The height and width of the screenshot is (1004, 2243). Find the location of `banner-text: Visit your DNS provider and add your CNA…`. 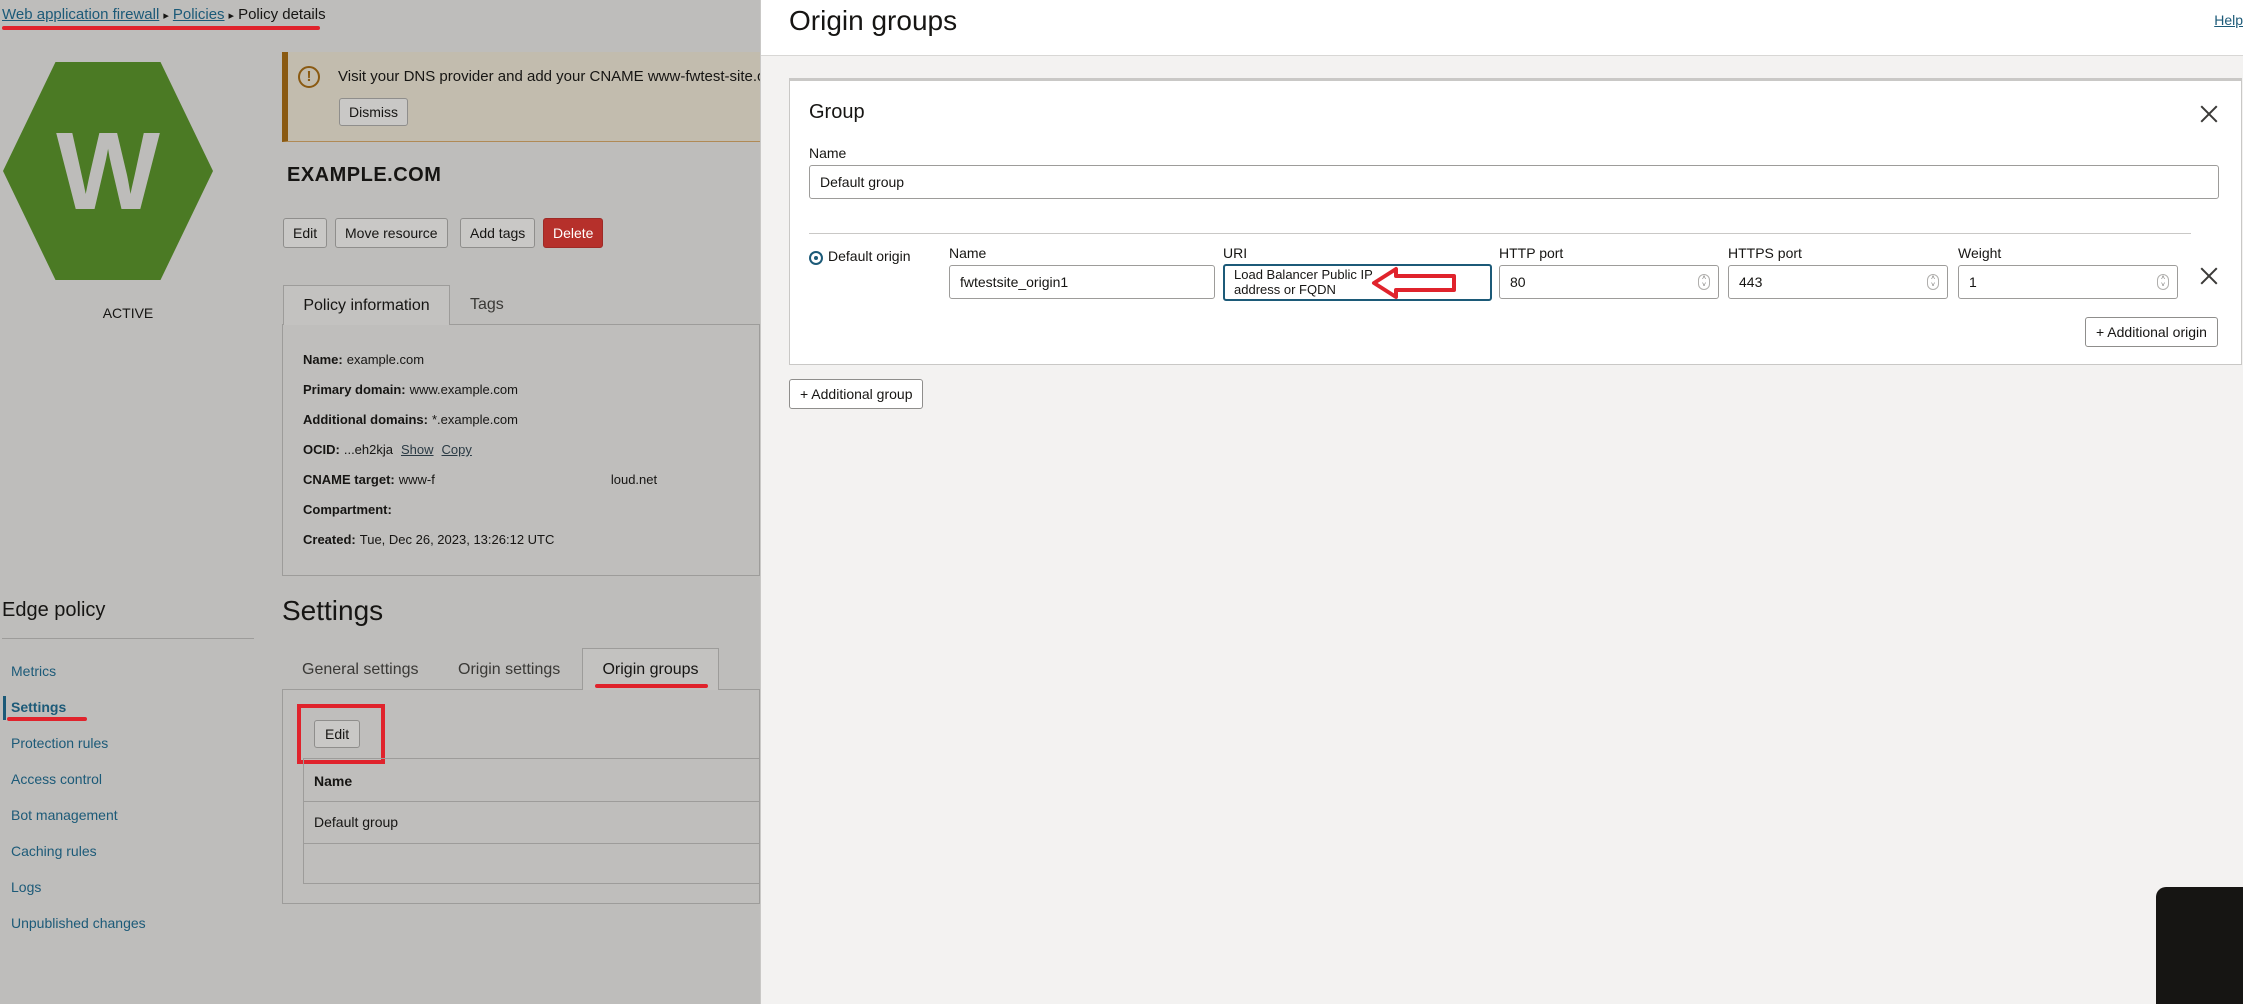

banner-text: Visit your DNS provider and add your CNA… is located at coordinates (568, 76).